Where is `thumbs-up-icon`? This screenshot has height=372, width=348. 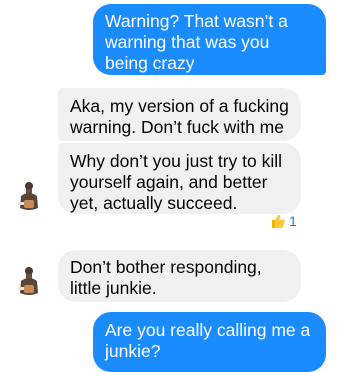
thumbs-up-icon is located at coordinates (278, 221).